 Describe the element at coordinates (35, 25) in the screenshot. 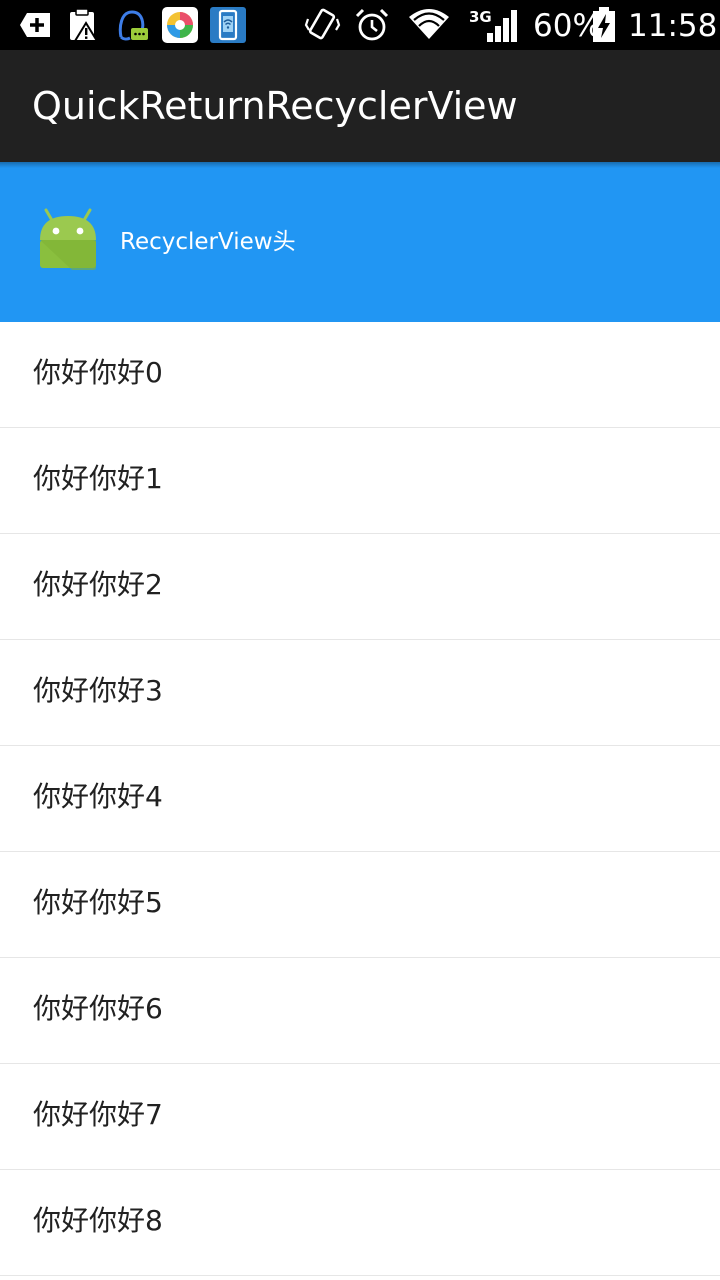

I see `add-notification-icon` at that location.